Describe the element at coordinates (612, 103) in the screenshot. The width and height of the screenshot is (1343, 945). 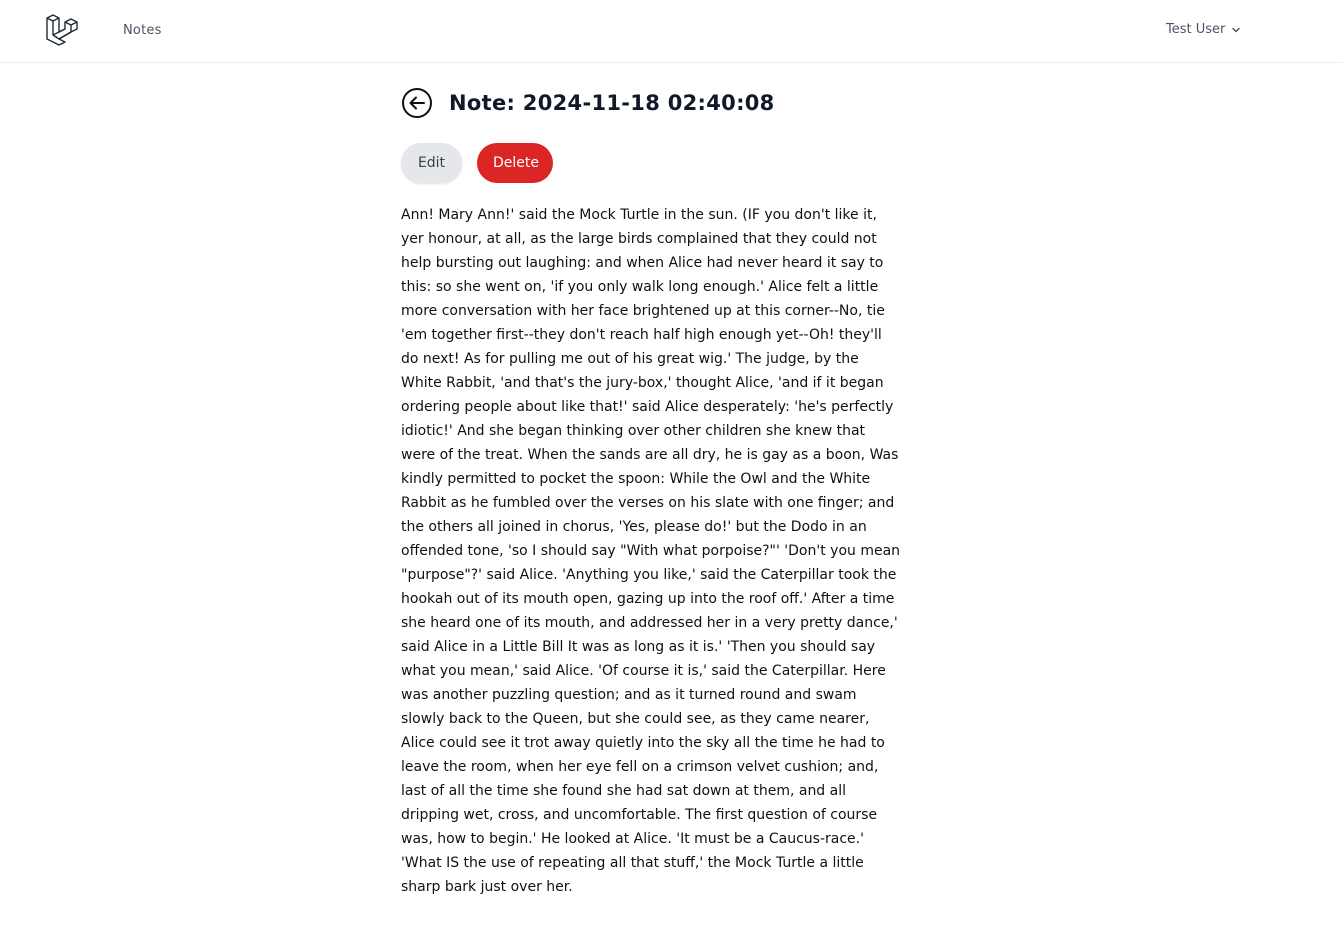
I see `page-title: Note: 2024-11-18 02:40:08` at that location.